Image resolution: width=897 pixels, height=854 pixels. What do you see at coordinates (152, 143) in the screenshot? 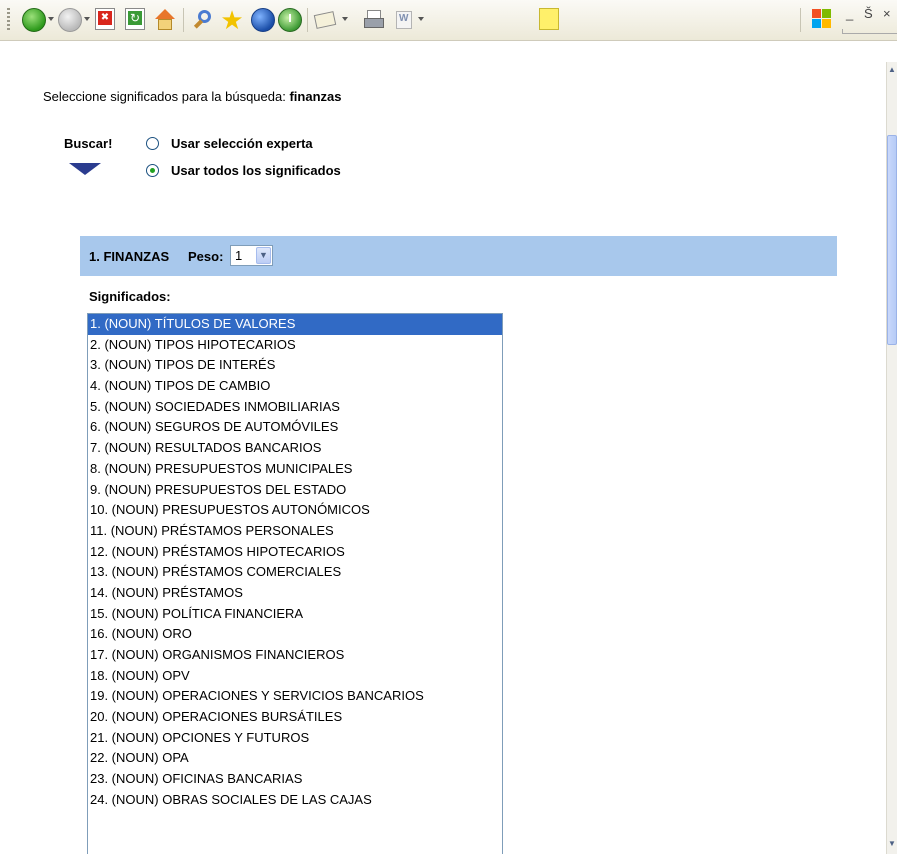
I see `radio-expert` at bounding box center [152, 143].